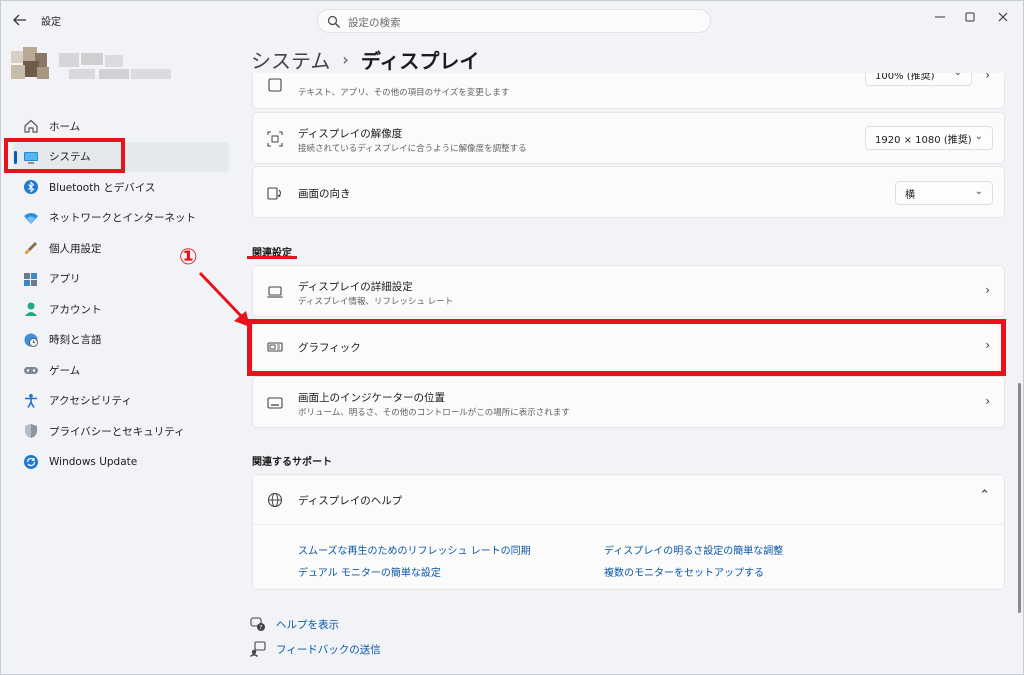 The width and height of the screenshot is (1024, 675). Describe the element at coordinates (31, 401) in the screenshot. I see `accessibility-icon` at that location.